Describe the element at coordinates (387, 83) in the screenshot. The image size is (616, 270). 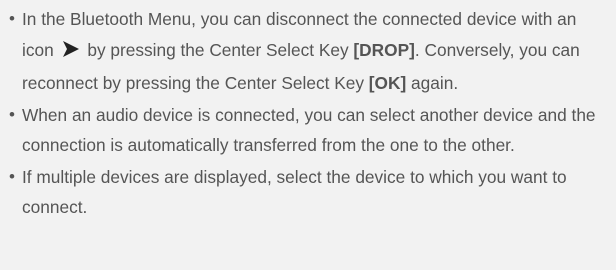
I see `ok-key-label: [OK]` at that location.